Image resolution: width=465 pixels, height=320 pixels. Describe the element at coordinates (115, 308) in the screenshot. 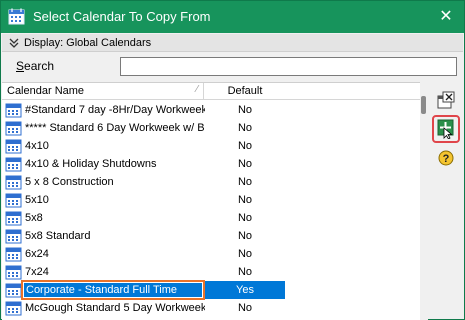

I see `calendar-name-cell: McGough Standard 5 Day Workweek` at that location.